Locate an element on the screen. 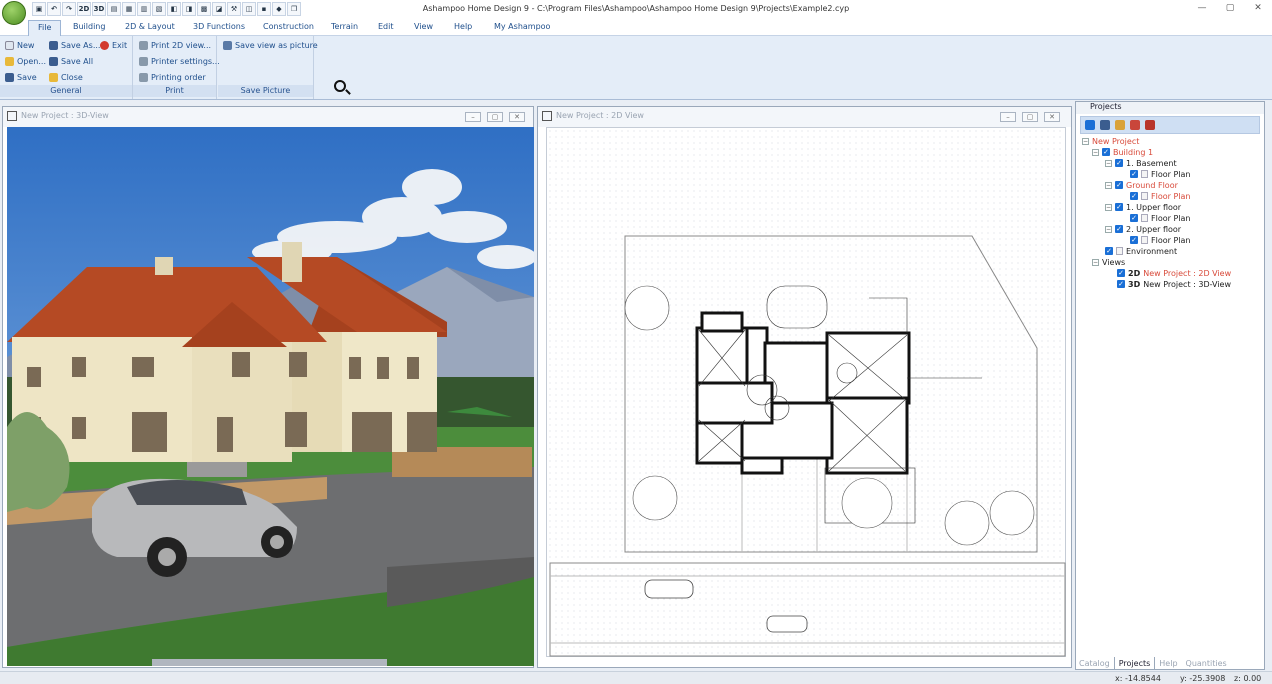 The image size is (1272, 684). view-3d-title: New Project : 3D-View is located at coordinates (65, 115).